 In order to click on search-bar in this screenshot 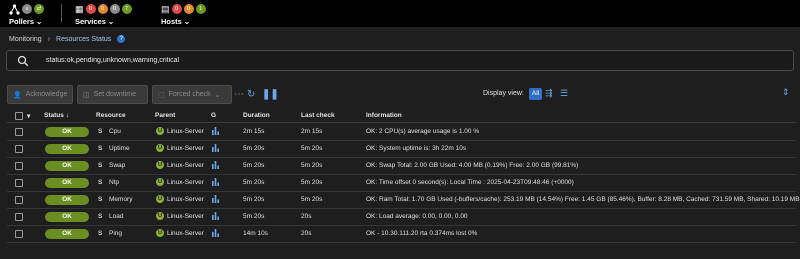, I will do `click(400, 60)`.